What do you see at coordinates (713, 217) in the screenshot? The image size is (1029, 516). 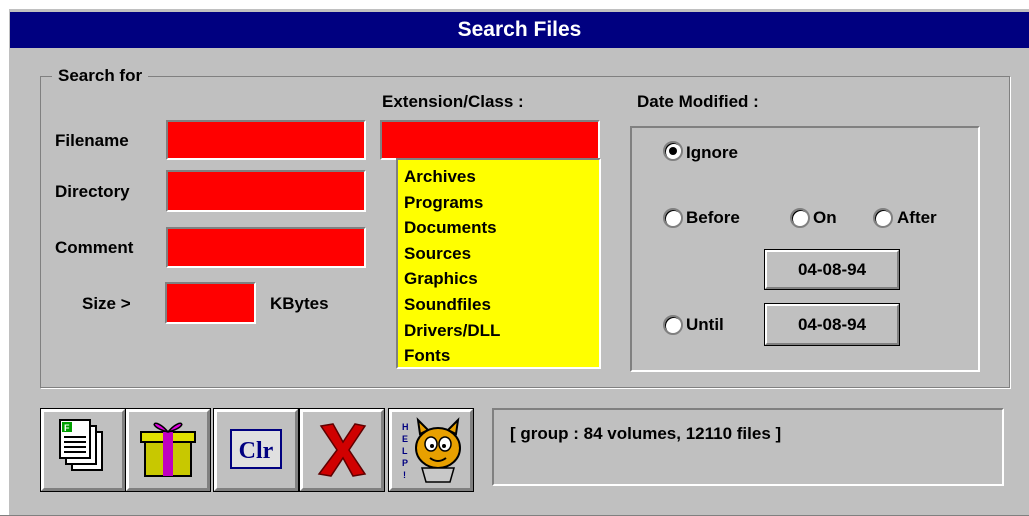 I see `before-label: Before` at bounding box center [713, 217].